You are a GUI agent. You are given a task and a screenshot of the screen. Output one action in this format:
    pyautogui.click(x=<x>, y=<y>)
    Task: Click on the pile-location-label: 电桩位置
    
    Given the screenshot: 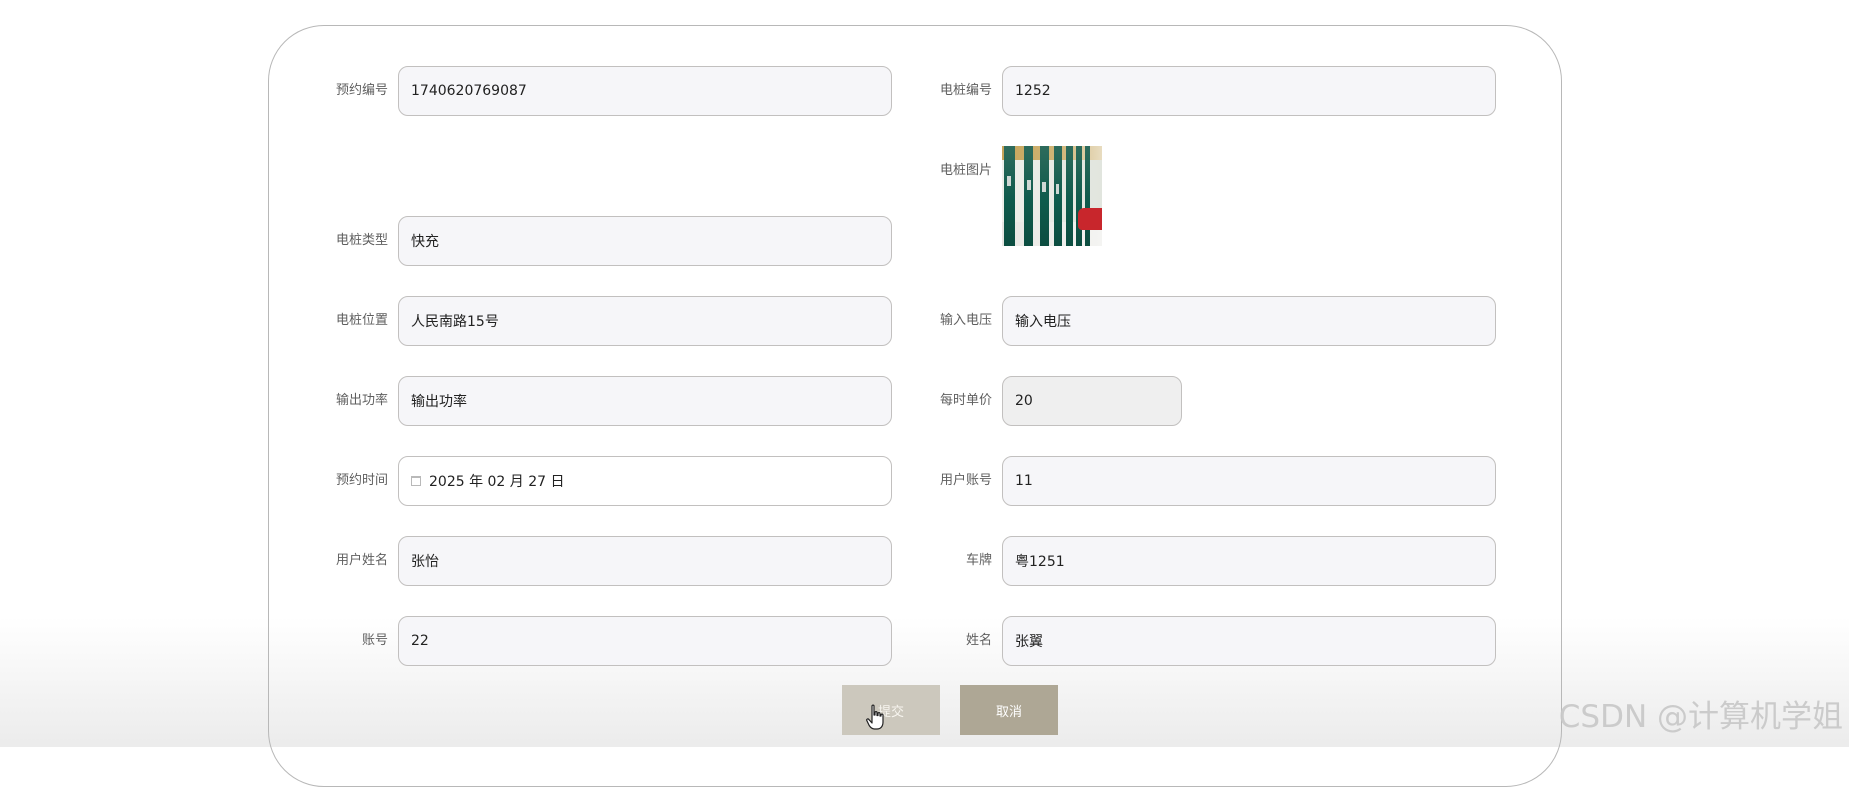 What is the action you would take?
    pyautogui.click(x=361, y=320)
    